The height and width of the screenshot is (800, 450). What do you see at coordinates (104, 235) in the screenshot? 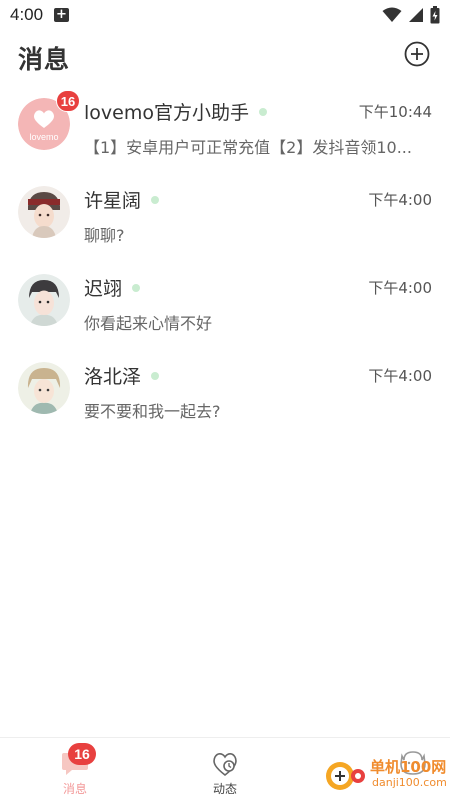
I see `conversation-preview: 聊聊?` at bounding box center [104, 235].